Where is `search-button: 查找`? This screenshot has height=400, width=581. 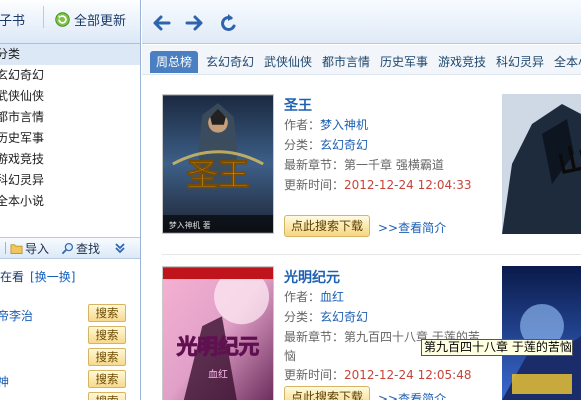
search-button: 查找 is located at coordinates (80, 248).